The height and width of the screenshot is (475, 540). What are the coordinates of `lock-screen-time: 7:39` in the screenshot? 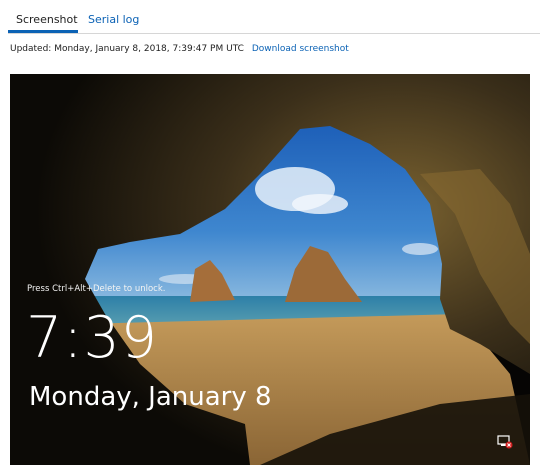 It's located at (92, 338).